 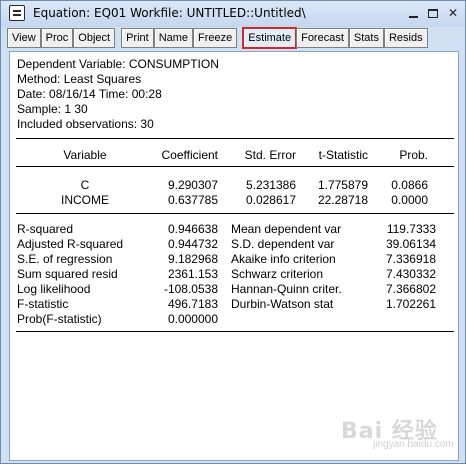 What do you see at coordinates (24, 38) in the screenshot?
I see `view-button: View` at bounding box center [24, 38].